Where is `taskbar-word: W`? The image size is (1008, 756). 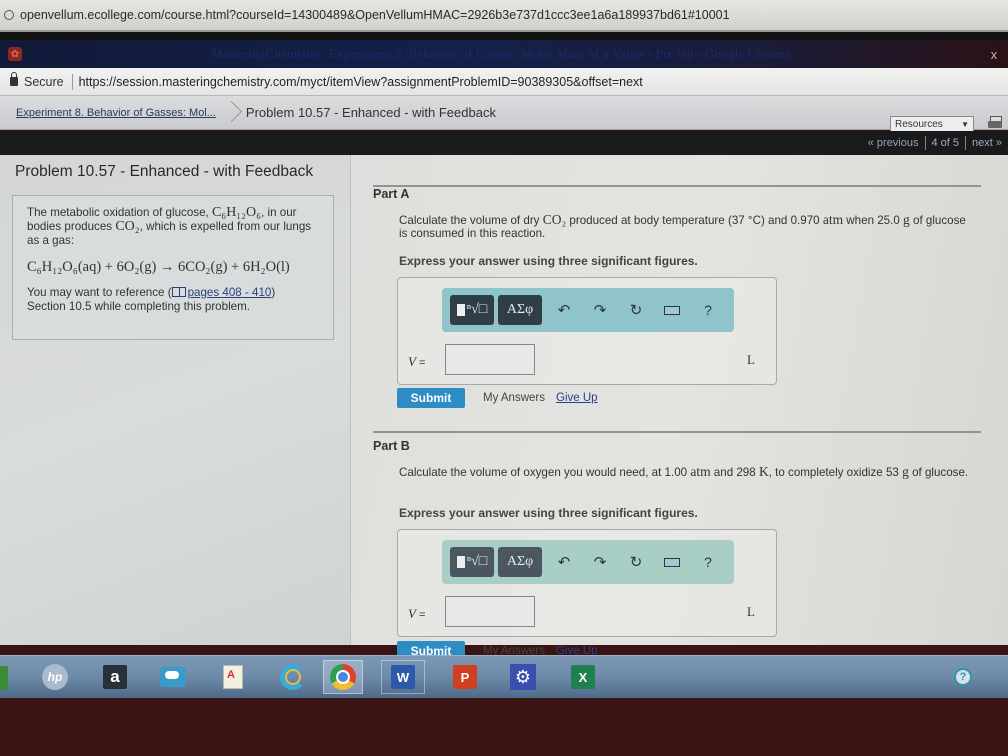 taskbar-word: W is located at coordinates (403, 677).